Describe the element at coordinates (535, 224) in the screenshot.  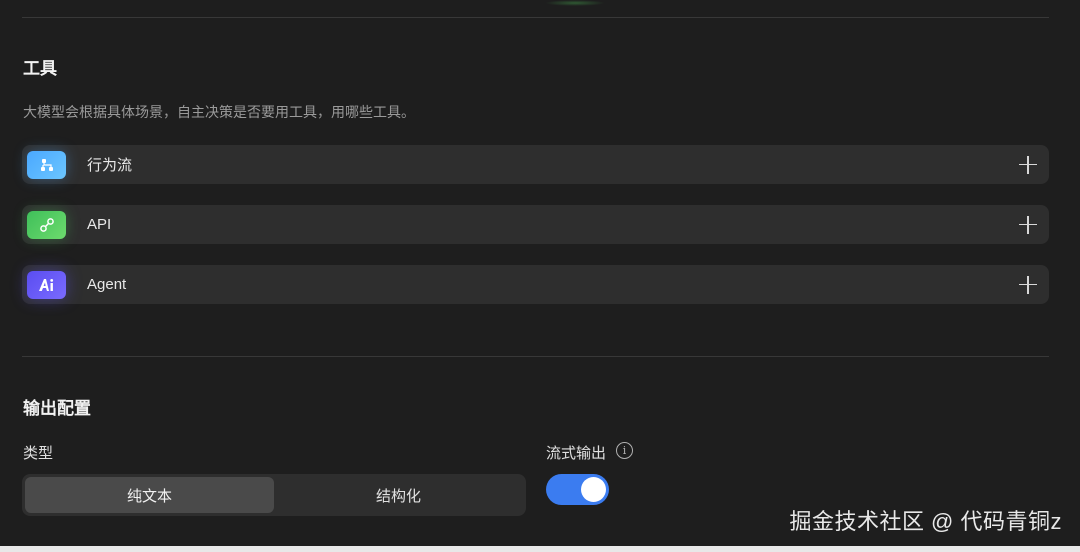
I see `tool-row-api: API` at that location.